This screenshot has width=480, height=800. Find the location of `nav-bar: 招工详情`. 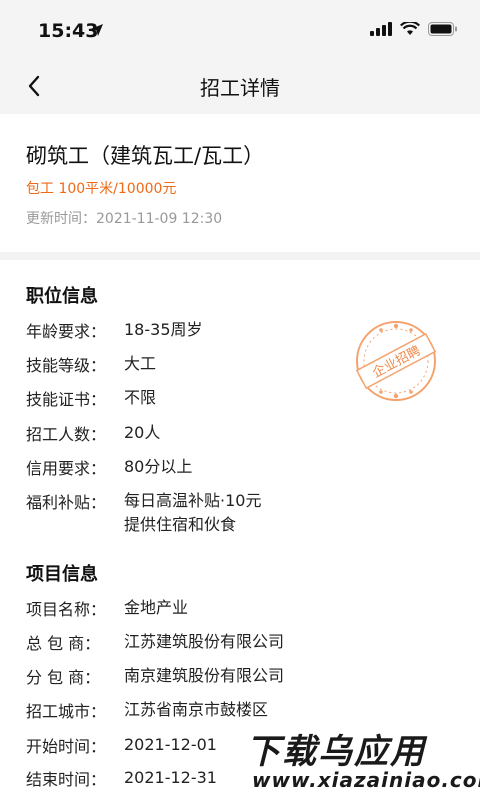

nav-bar: 招工详情 is located at coordinates (240, 87).